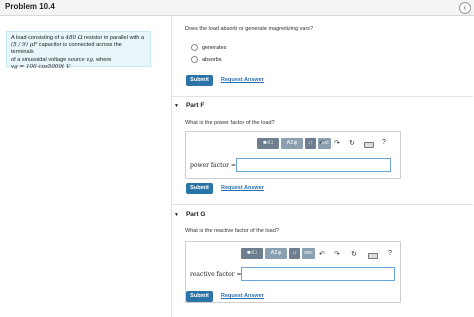 The width and height of the screenshot is (474, 317). What do you see at coordinates (465, 8) in the screenshot?
I see `collapse-chevron-icon: ‹` at bounding box center [465, 8].